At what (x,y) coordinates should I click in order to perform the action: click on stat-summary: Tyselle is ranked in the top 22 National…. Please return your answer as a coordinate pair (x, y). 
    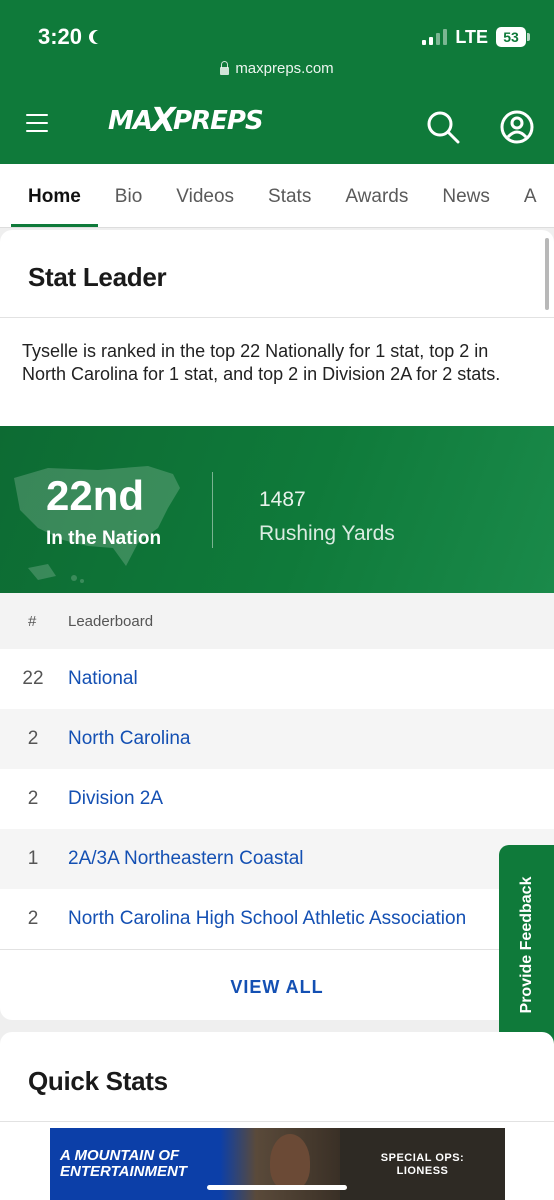
    Looking at the image, I should click on (261, 362).